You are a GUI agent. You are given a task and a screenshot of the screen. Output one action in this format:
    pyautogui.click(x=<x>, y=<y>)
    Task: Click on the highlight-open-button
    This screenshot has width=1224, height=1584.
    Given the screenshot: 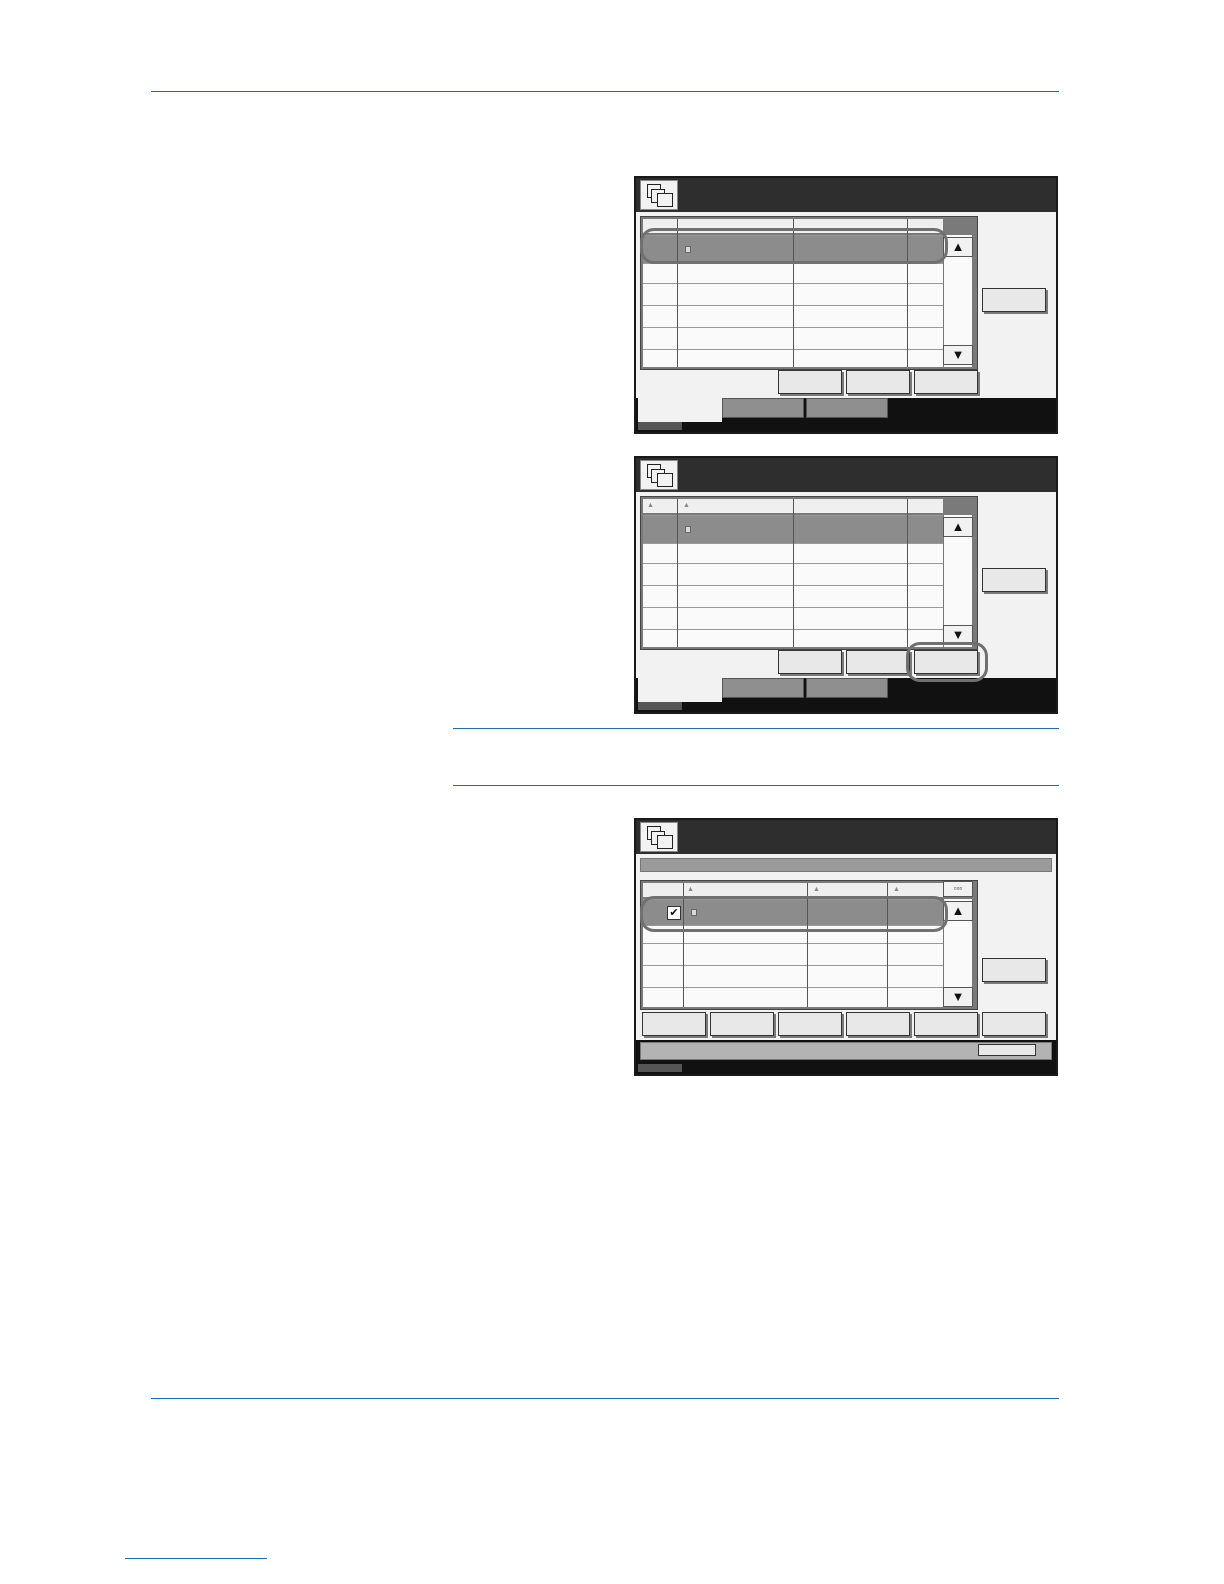 What is the action you would take?
    pyautogui.click(x=947, y=662)
    